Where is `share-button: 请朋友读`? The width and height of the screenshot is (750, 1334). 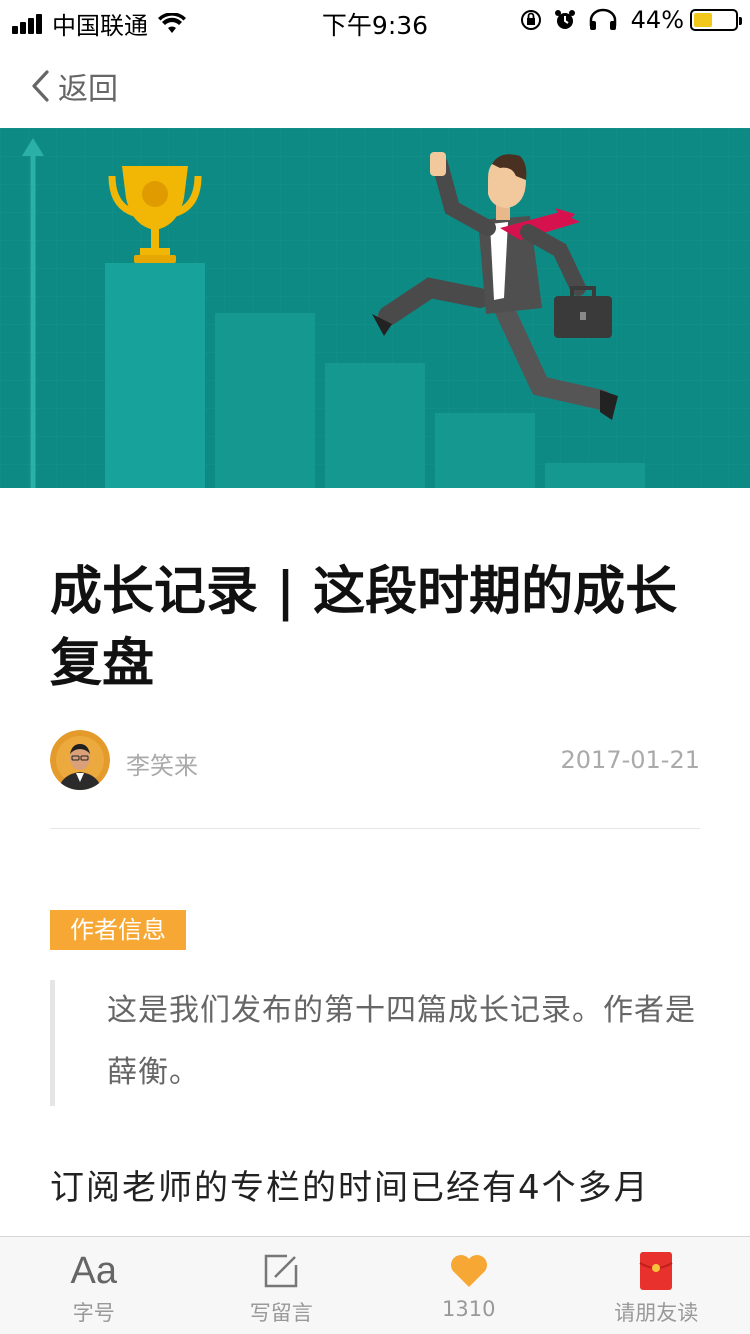 share-button: 请朋友读 is located at coordinates (656, 1285).